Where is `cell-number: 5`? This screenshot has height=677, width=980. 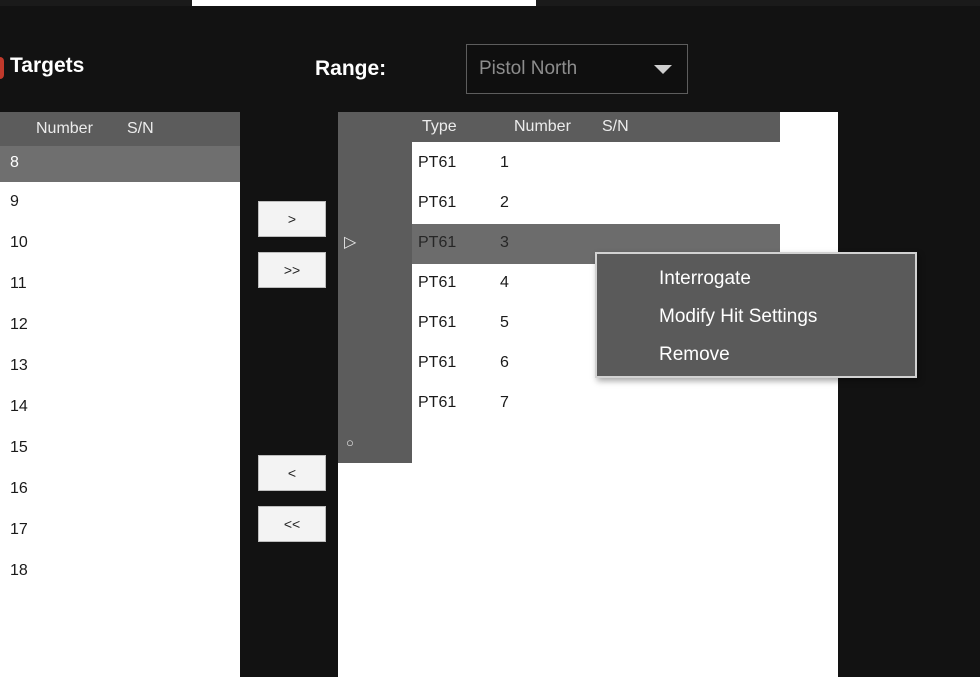
cell-number: 5 is located at coordinates (504, 322).